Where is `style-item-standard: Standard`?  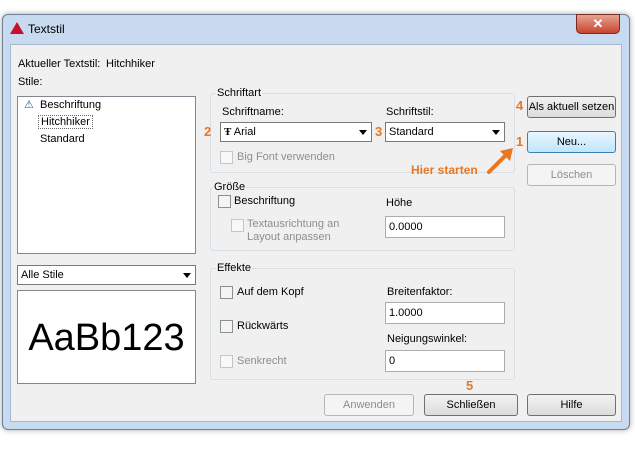 style-item-standard: Standard is located at coordinates (62, 139).